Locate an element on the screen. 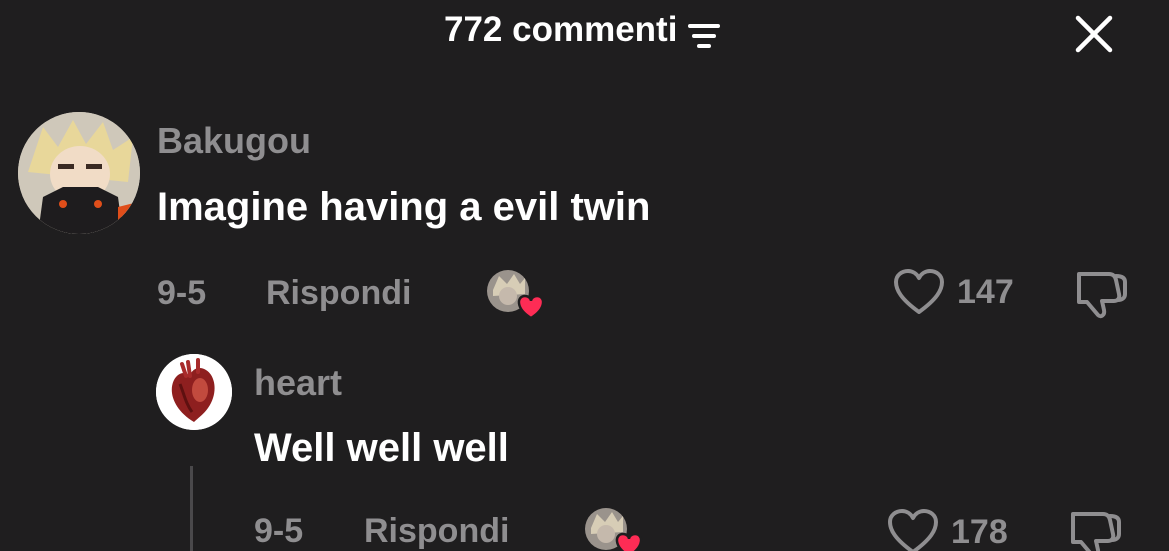  like-button: 178 is located at coordinates (947, 529).